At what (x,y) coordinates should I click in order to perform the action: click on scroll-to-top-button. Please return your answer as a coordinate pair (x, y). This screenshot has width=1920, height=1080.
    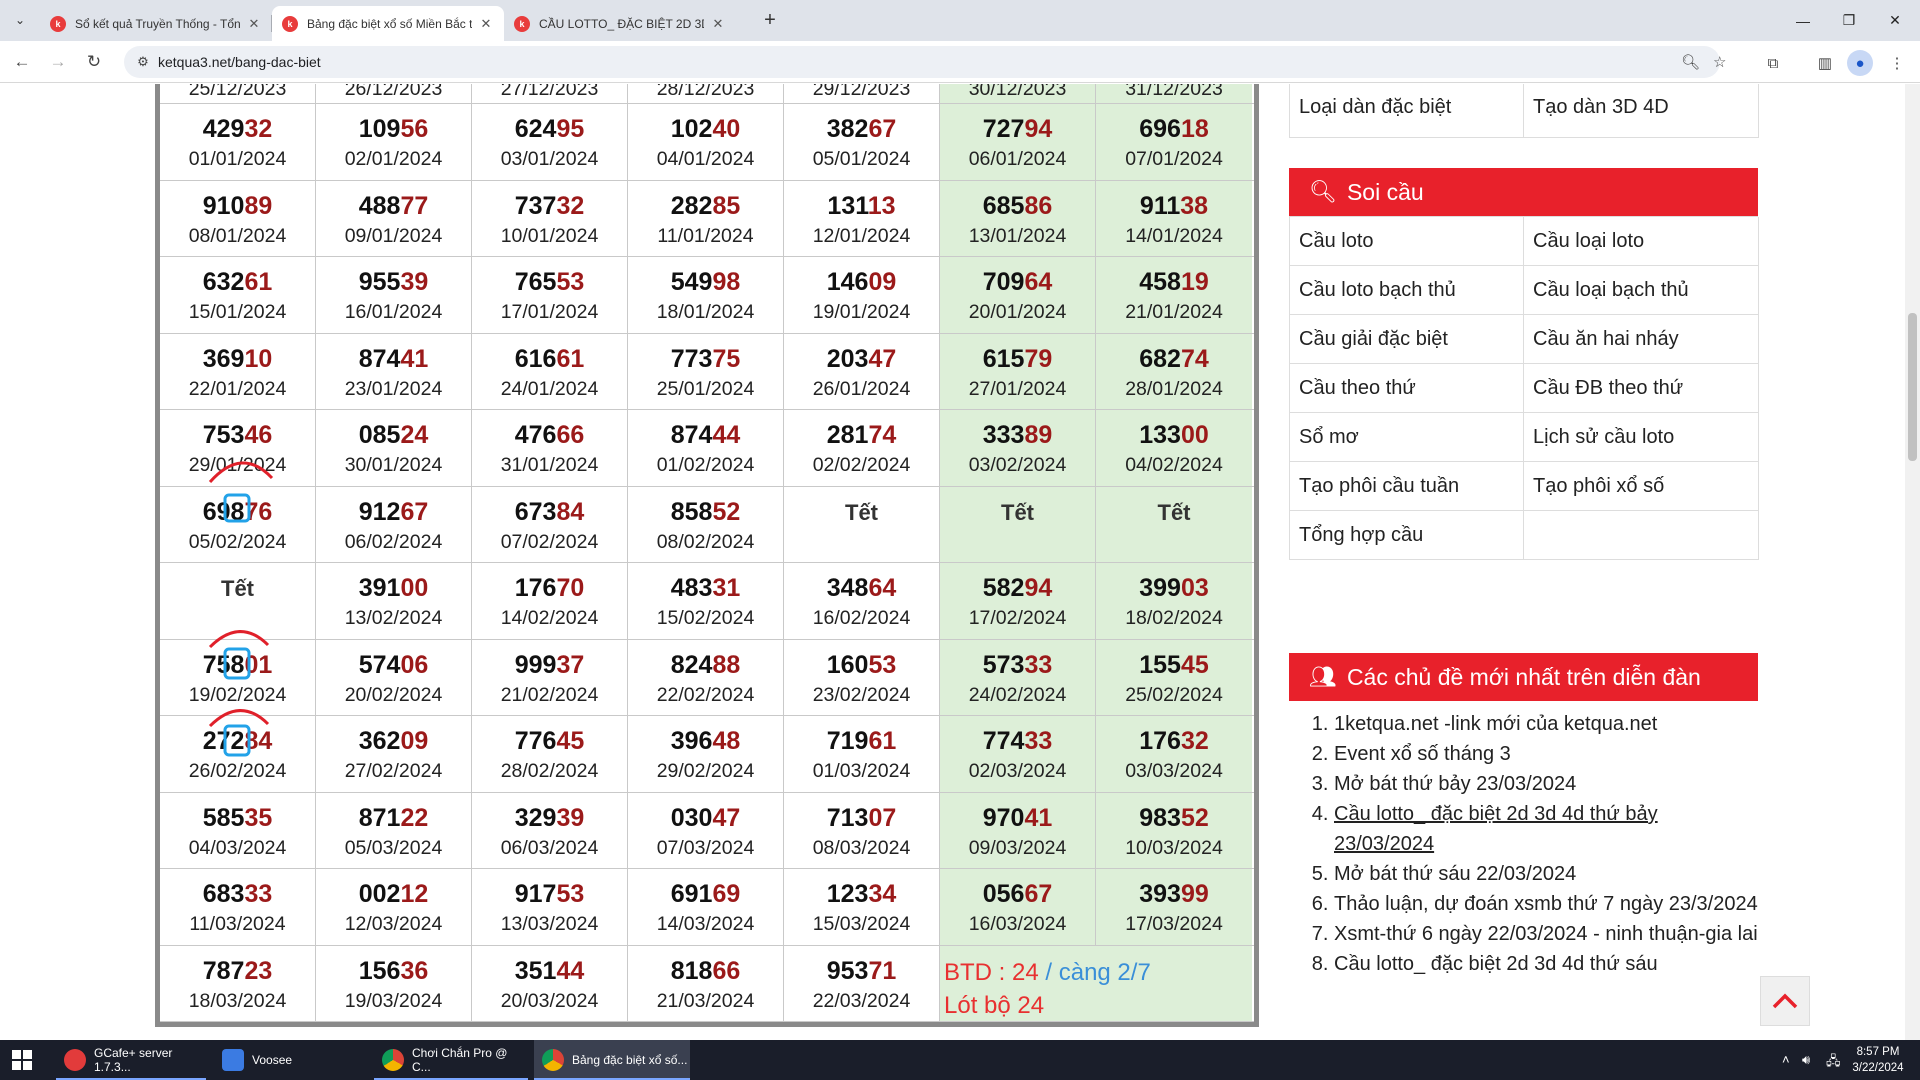
    Looking at the image, I should click on (1785, 1001).